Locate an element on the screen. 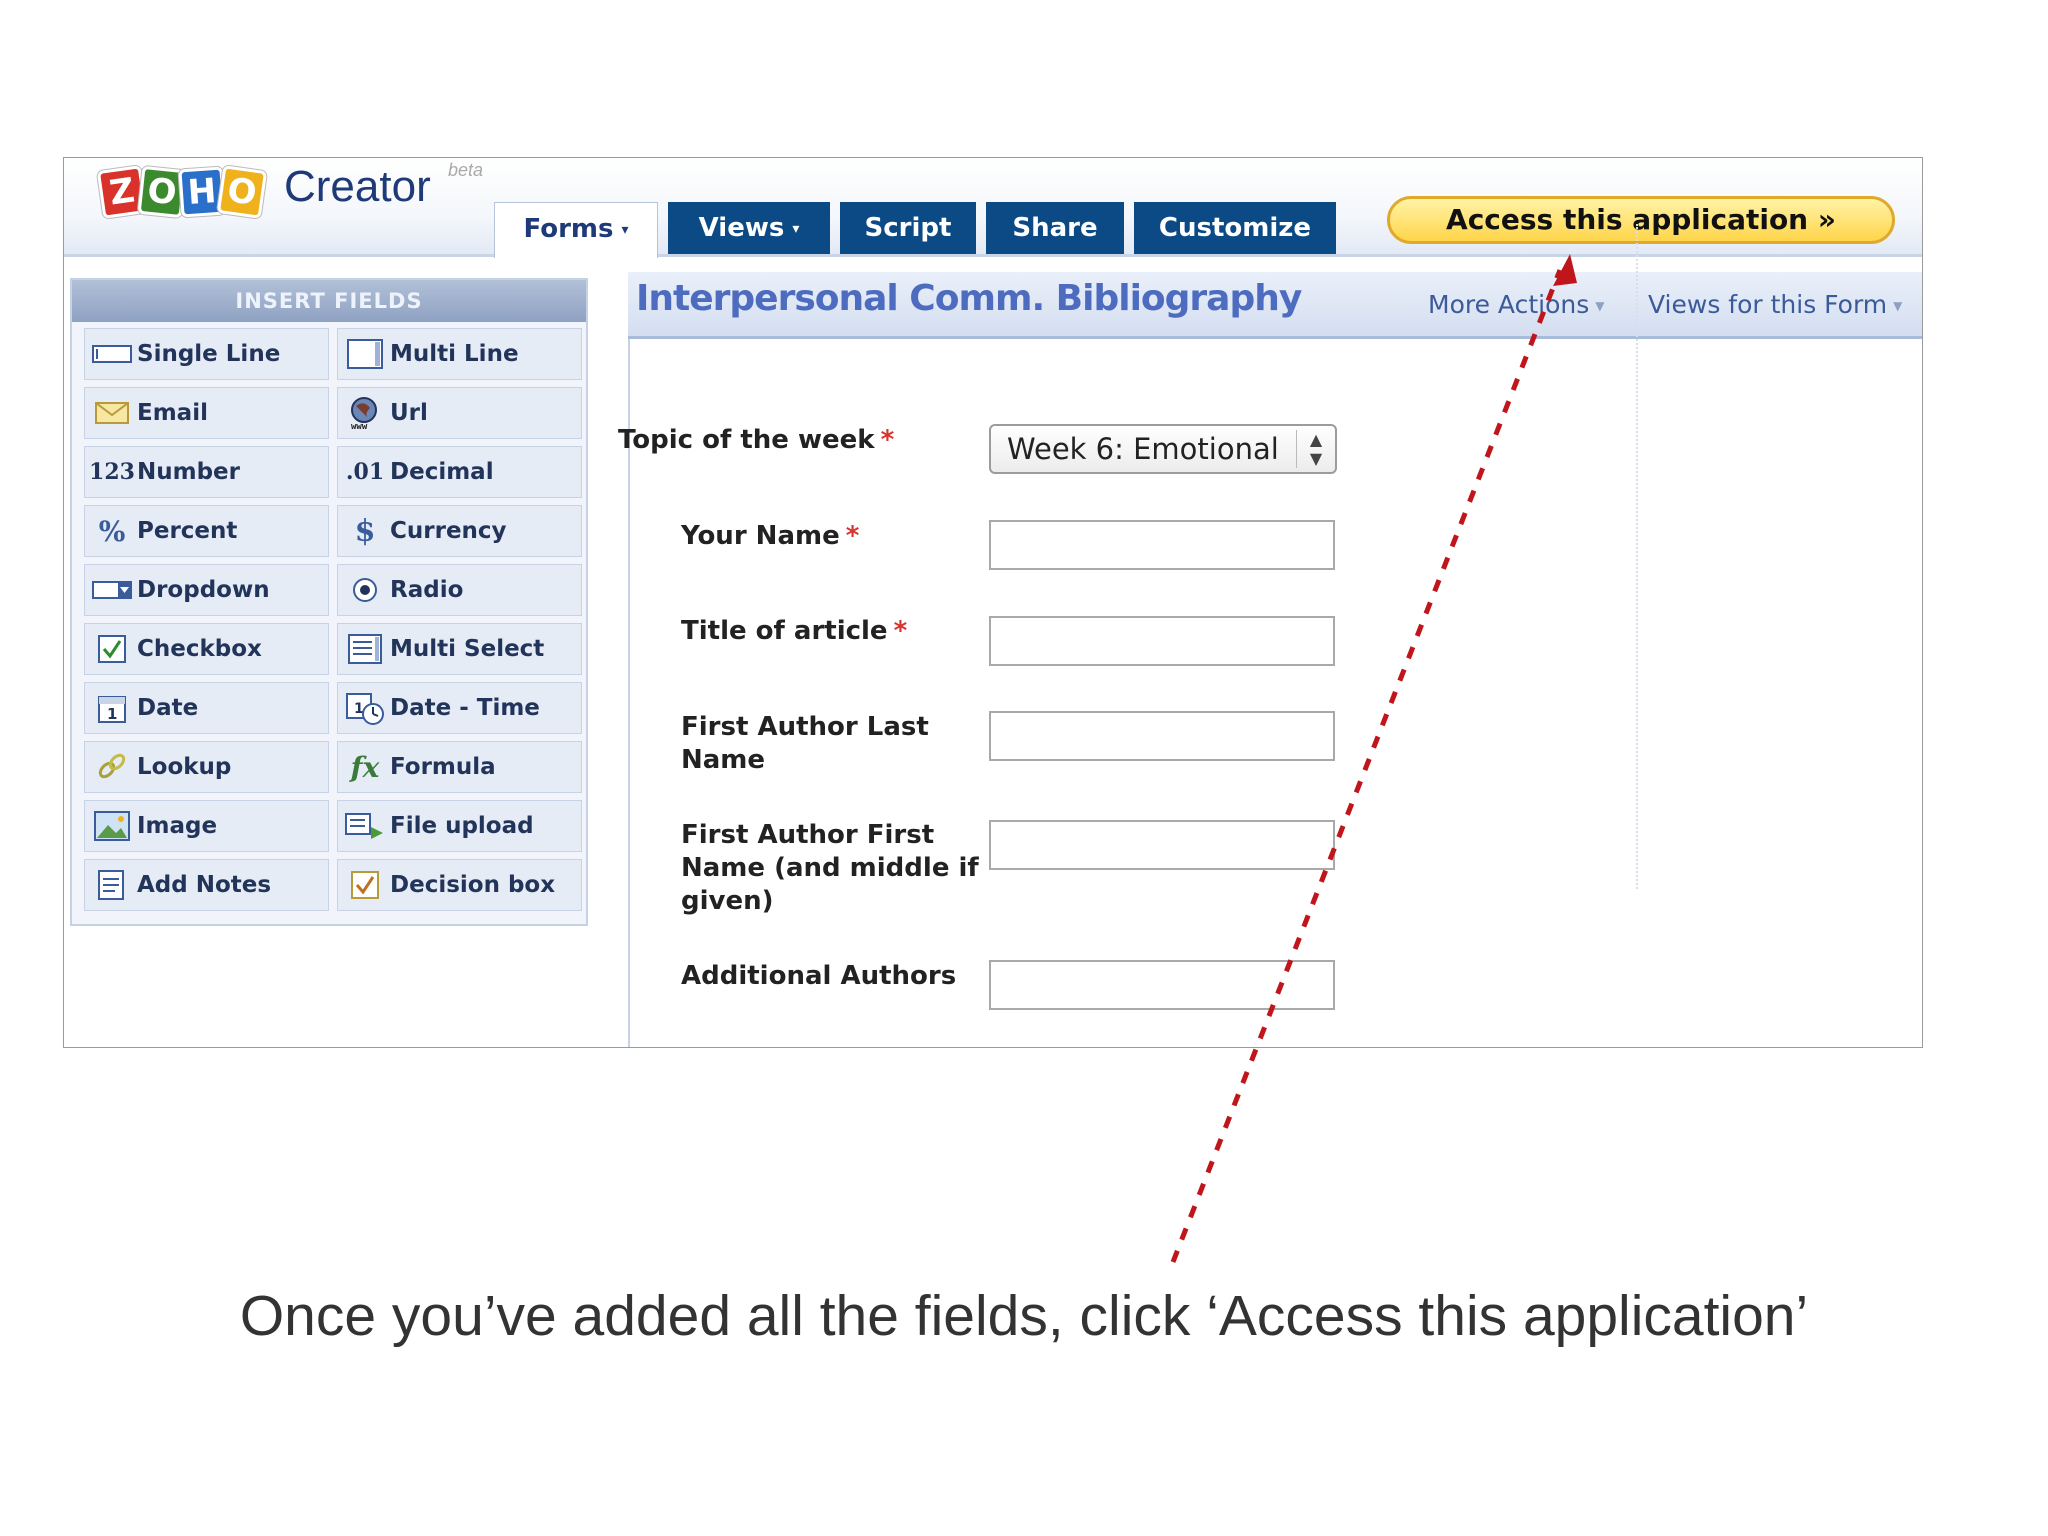 This screenshot has width=2048, height=1536. file-upload-icon is located at coordinates (365, 826).